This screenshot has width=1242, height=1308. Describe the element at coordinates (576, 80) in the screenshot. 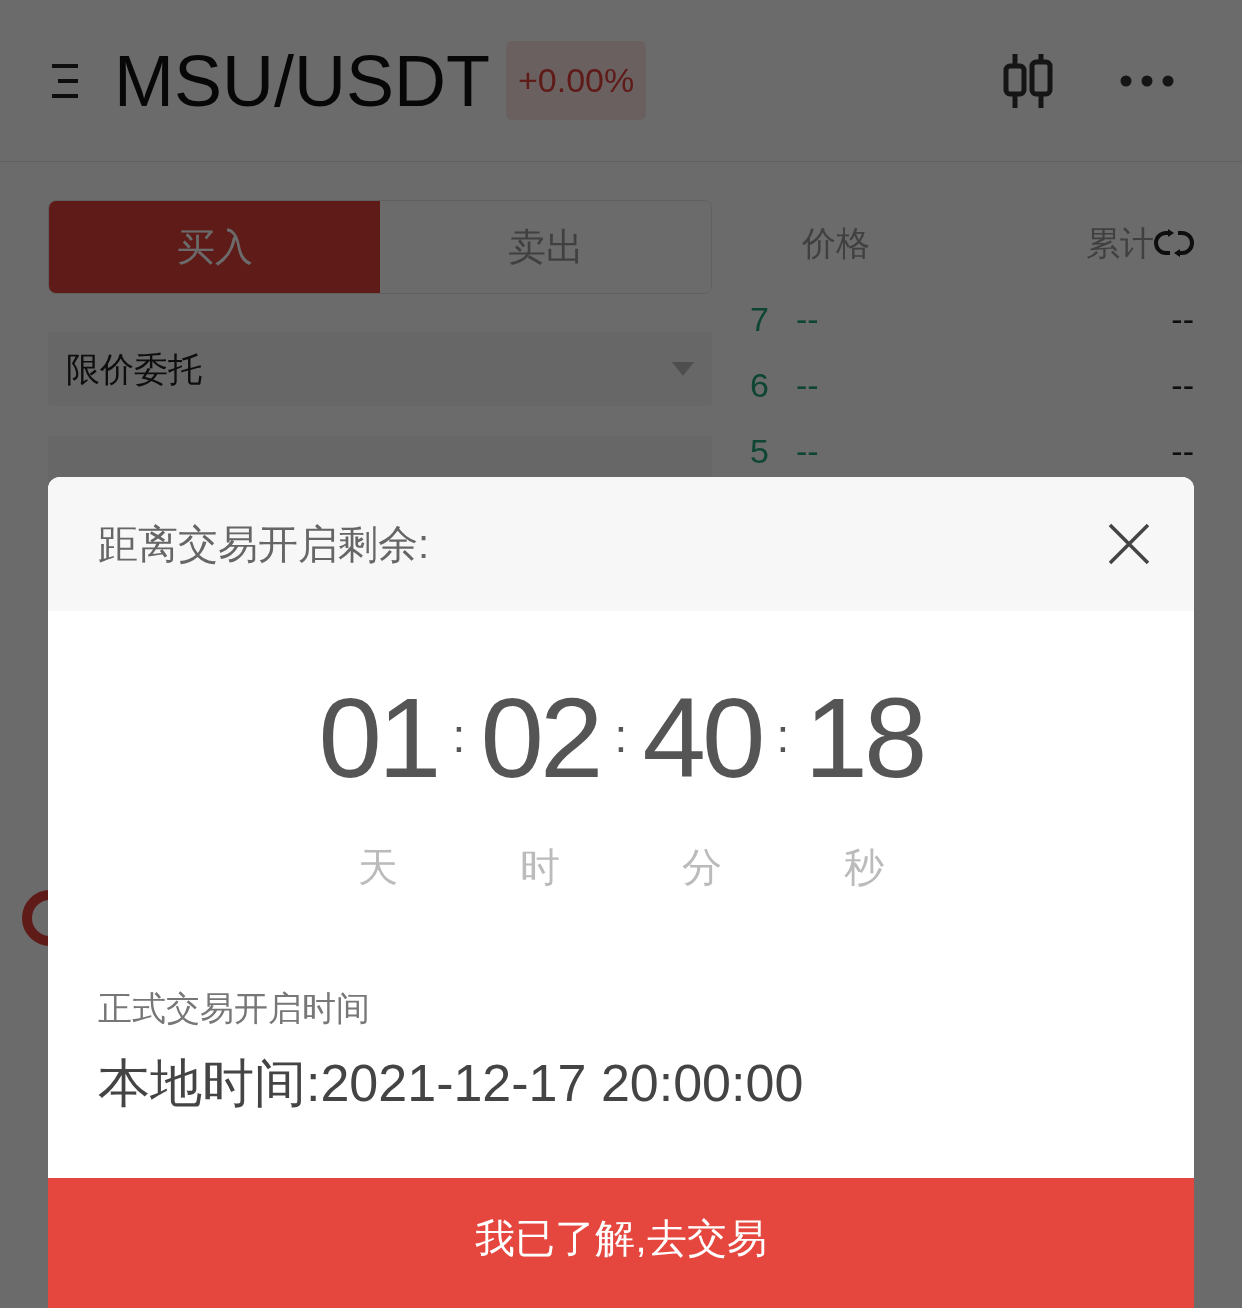

I see `change-badge: +0.00%` at that location.